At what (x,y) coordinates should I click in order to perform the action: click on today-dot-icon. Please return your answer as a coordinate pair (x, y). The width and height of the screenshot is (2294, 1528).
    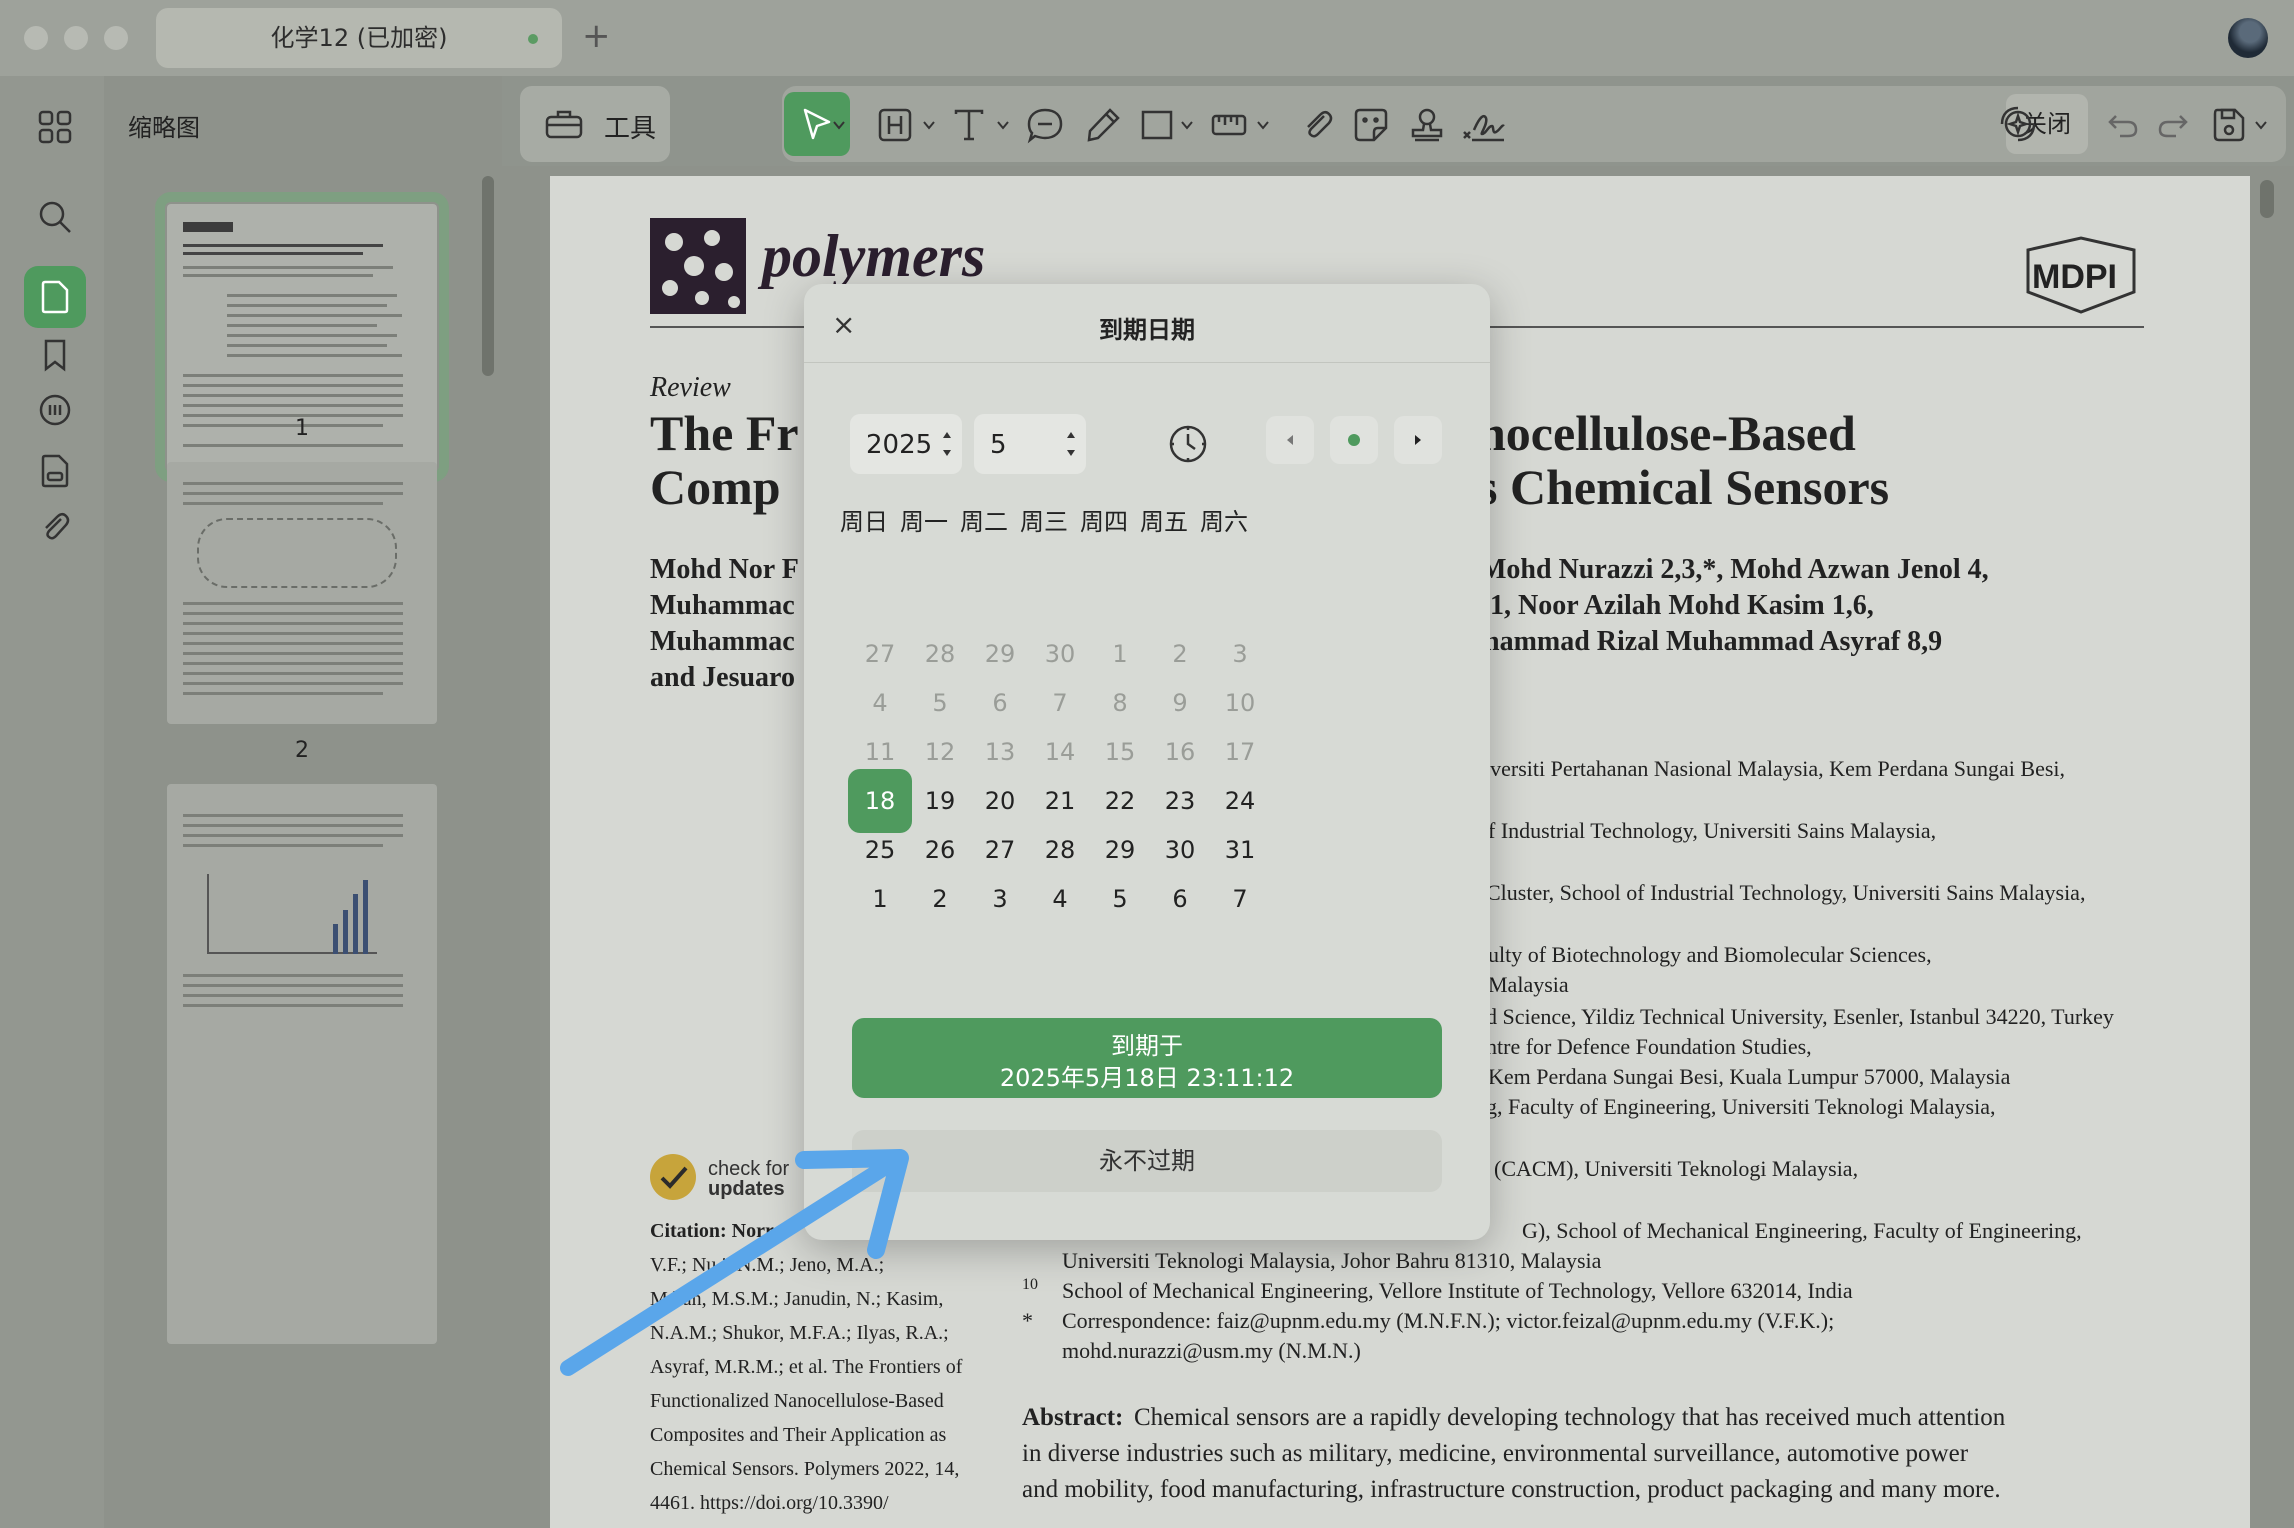
    Looking at the image, I should click on (1354, 440).